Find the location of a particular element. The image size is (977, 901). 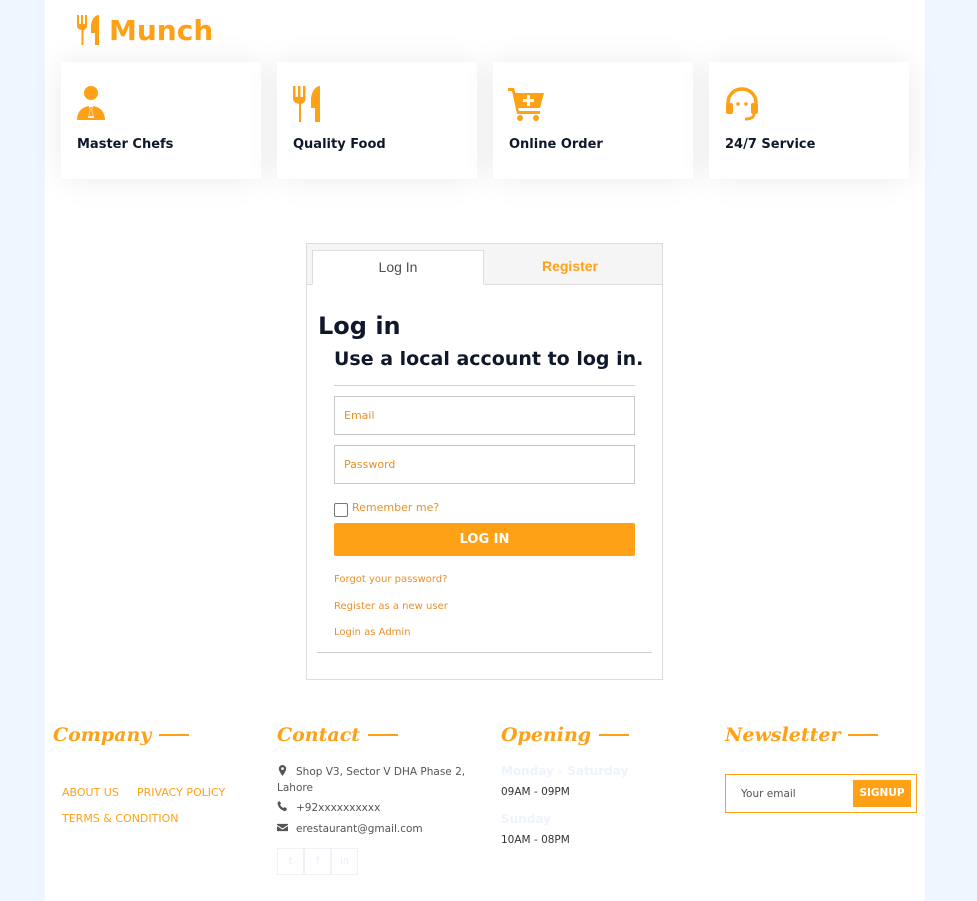

newsletter-email-input: Your email is located at coordinates (768, 794).